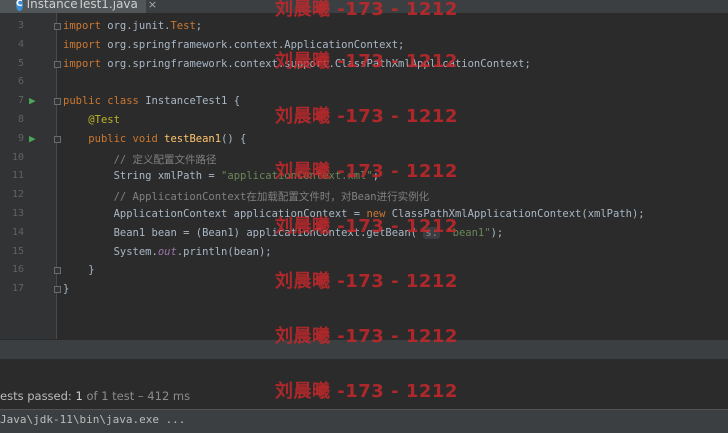 This screenshot has height=433, width=728. Describe the element at coordinates (20, 101) in the screenshot. I see `line-number: 7` at that location.